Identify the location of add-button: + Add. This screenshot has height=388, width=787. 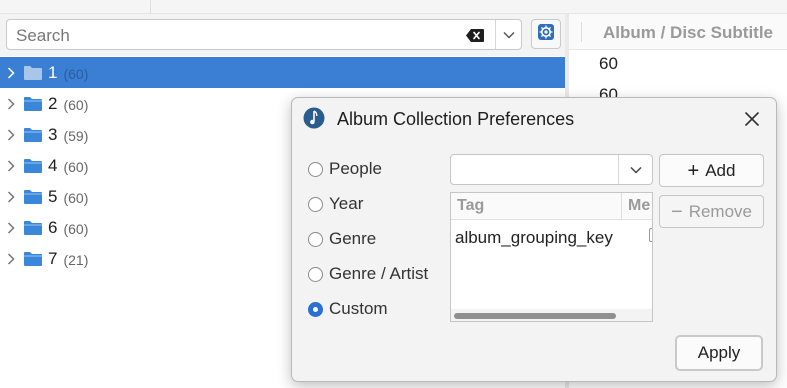
(711, 170).